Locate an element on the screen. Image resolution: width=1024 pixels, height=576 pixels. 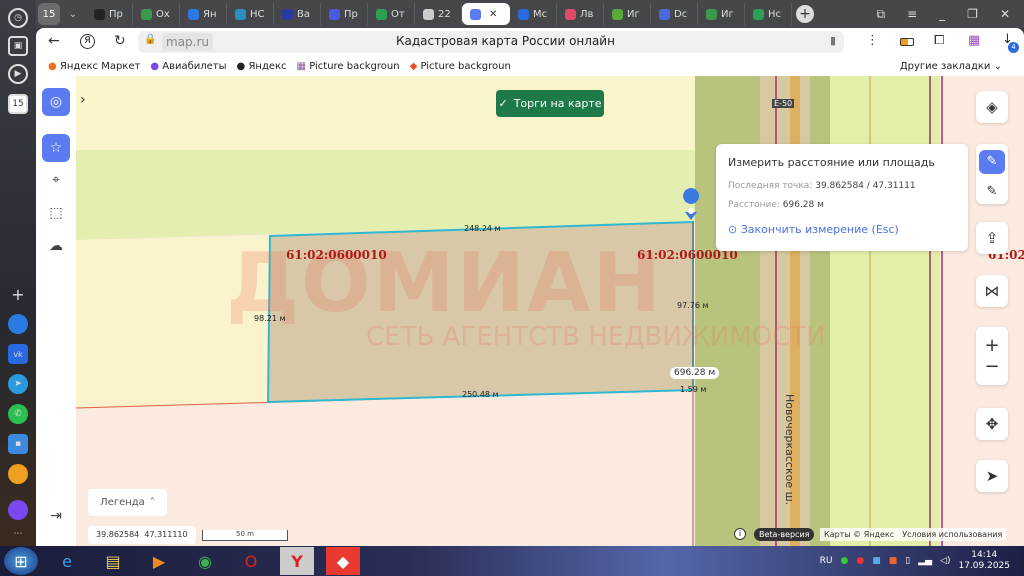
odnoklassniki-icon is located at coordinates (18, 474).